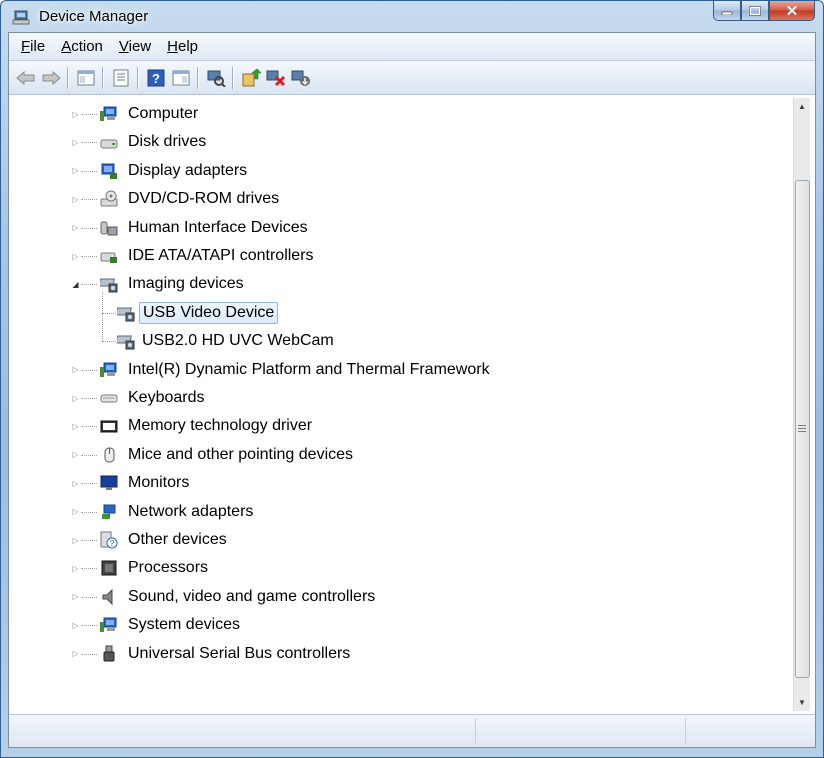  I want to click on tree-item-label: IDE ATA/ATAPI controllers, so click(221, 256).